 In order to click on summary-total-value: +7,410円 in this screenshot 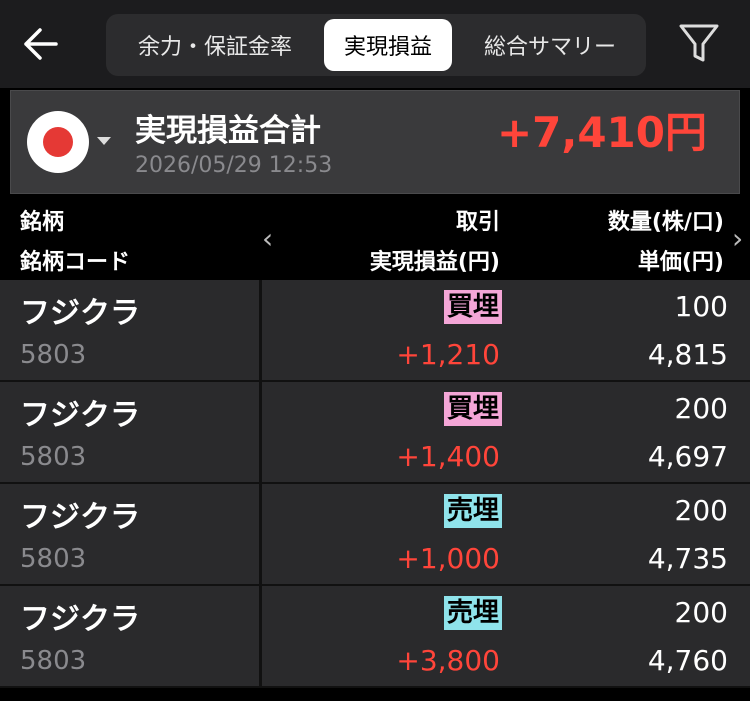, I will do `click(601, 132)`.